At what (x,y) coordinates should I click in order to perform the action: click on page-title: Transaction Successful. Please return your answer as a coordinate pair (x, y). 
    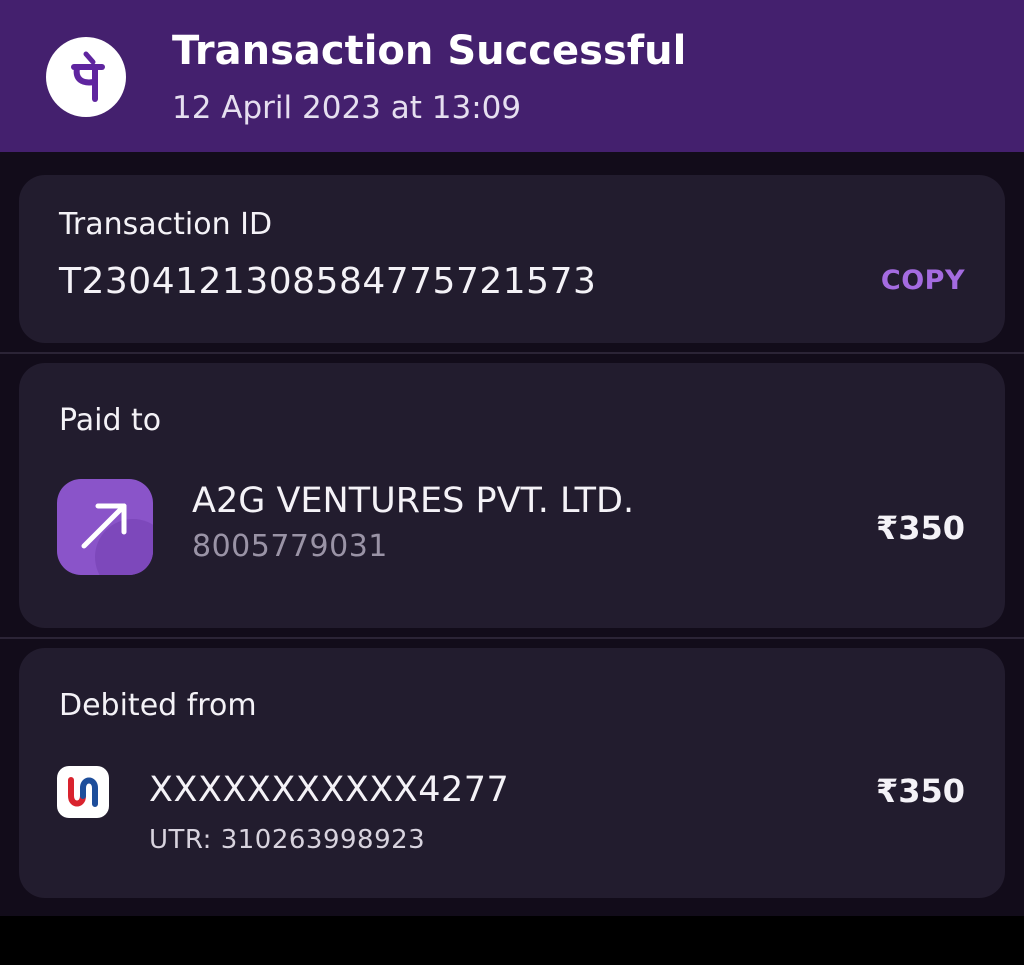
    Looking at the image, I should click on (429, 51).